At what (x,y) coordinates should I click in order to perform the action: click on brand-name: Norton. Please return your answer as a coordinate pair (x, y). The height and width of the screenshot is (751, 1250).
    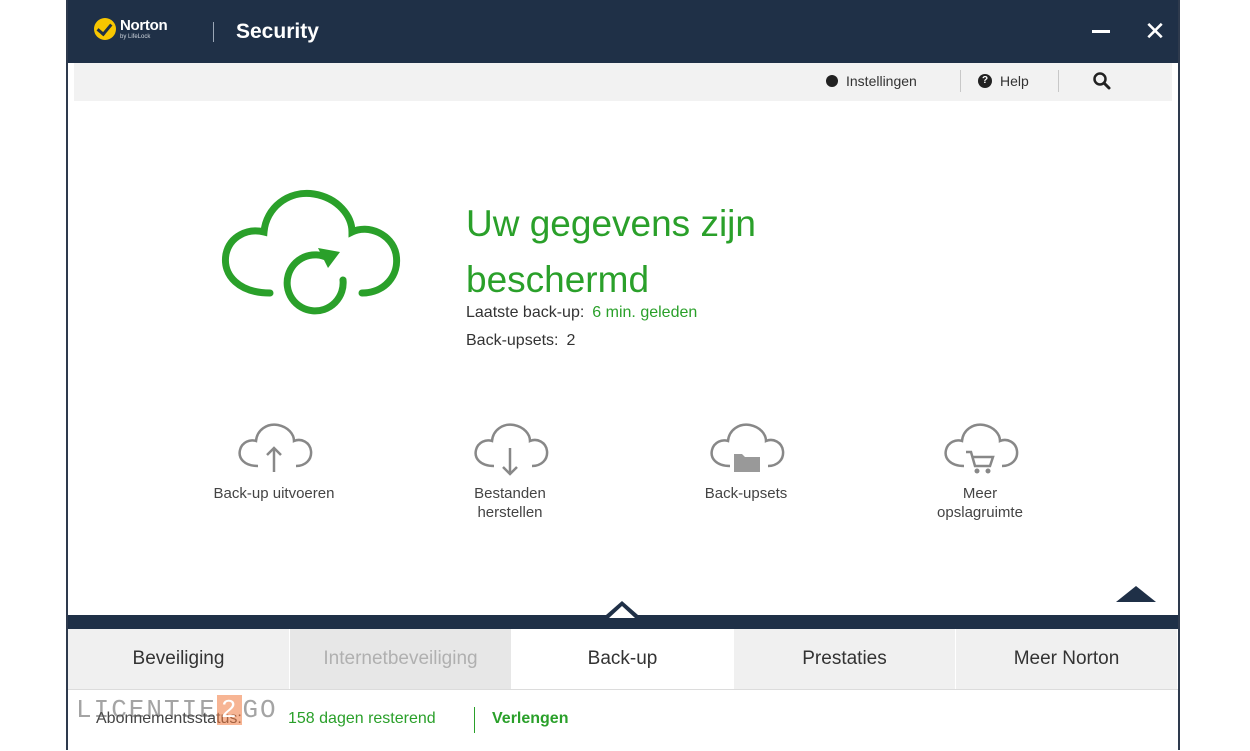
    Looking at the image, I should click on (144, 25).